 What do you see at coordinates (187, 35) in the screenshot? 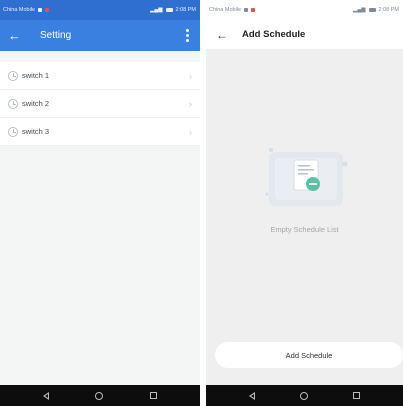
I see `more-menu-icon` at bounding box center [187, 35].